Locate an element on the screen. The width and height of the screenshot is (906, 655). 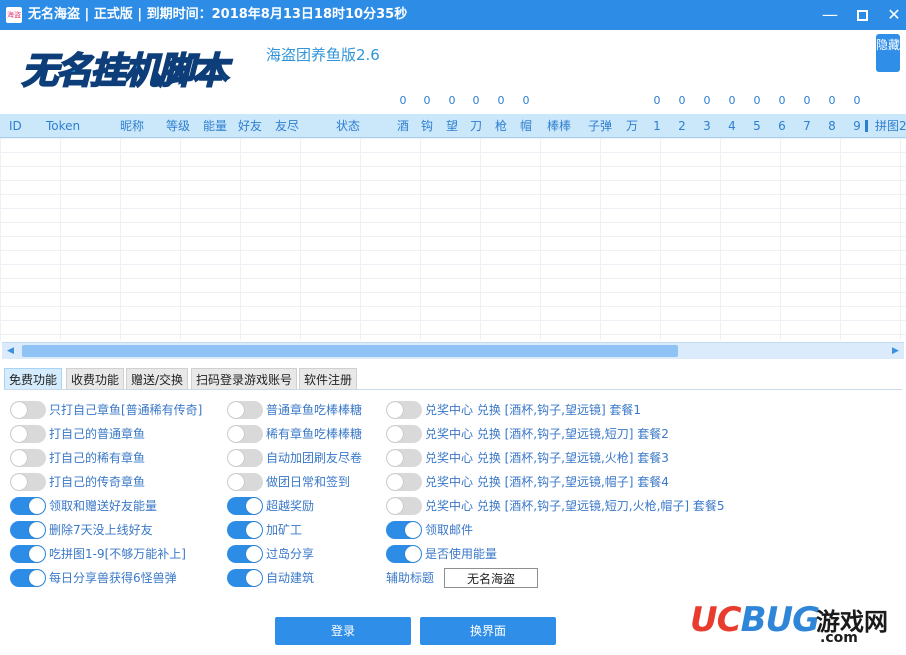
column-header-level: 等级 is located at coordinates (178, 125).